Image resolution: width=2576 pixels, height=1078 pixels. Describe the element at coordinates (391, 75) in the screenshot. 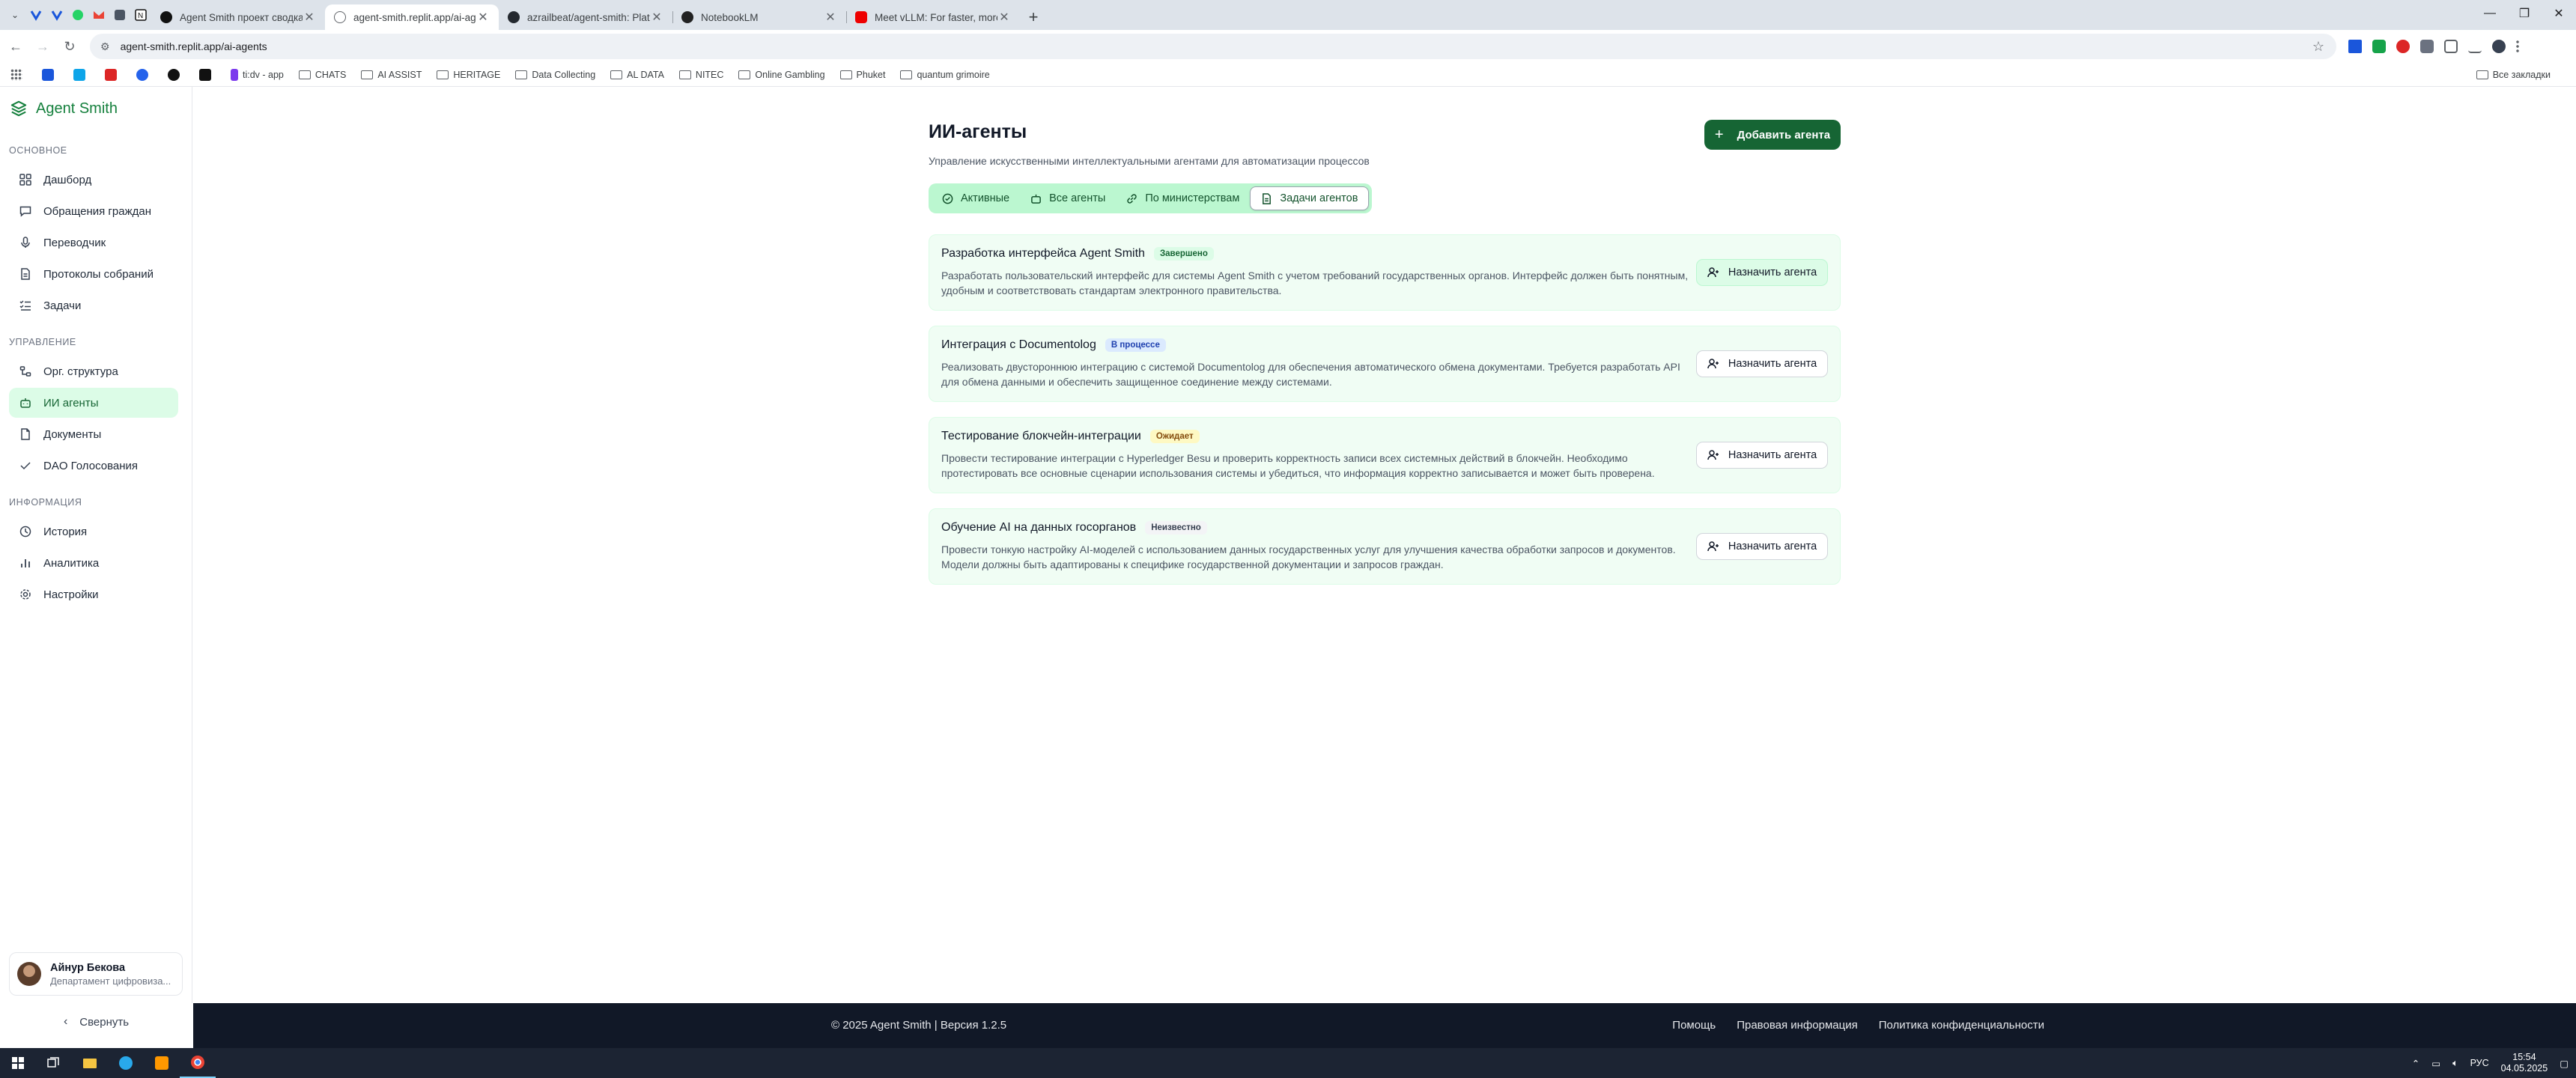

I see `bookmark-folder: AI ASSIST` at that location.